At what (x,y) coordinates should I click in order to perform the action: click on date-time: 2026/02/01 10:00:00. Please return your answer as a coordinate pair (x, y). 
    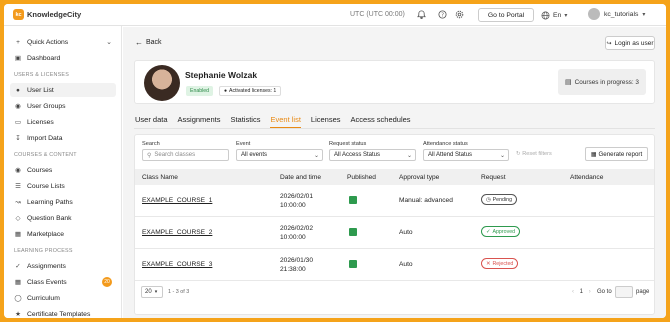
    Looking at the image, I should click on (296, 201).